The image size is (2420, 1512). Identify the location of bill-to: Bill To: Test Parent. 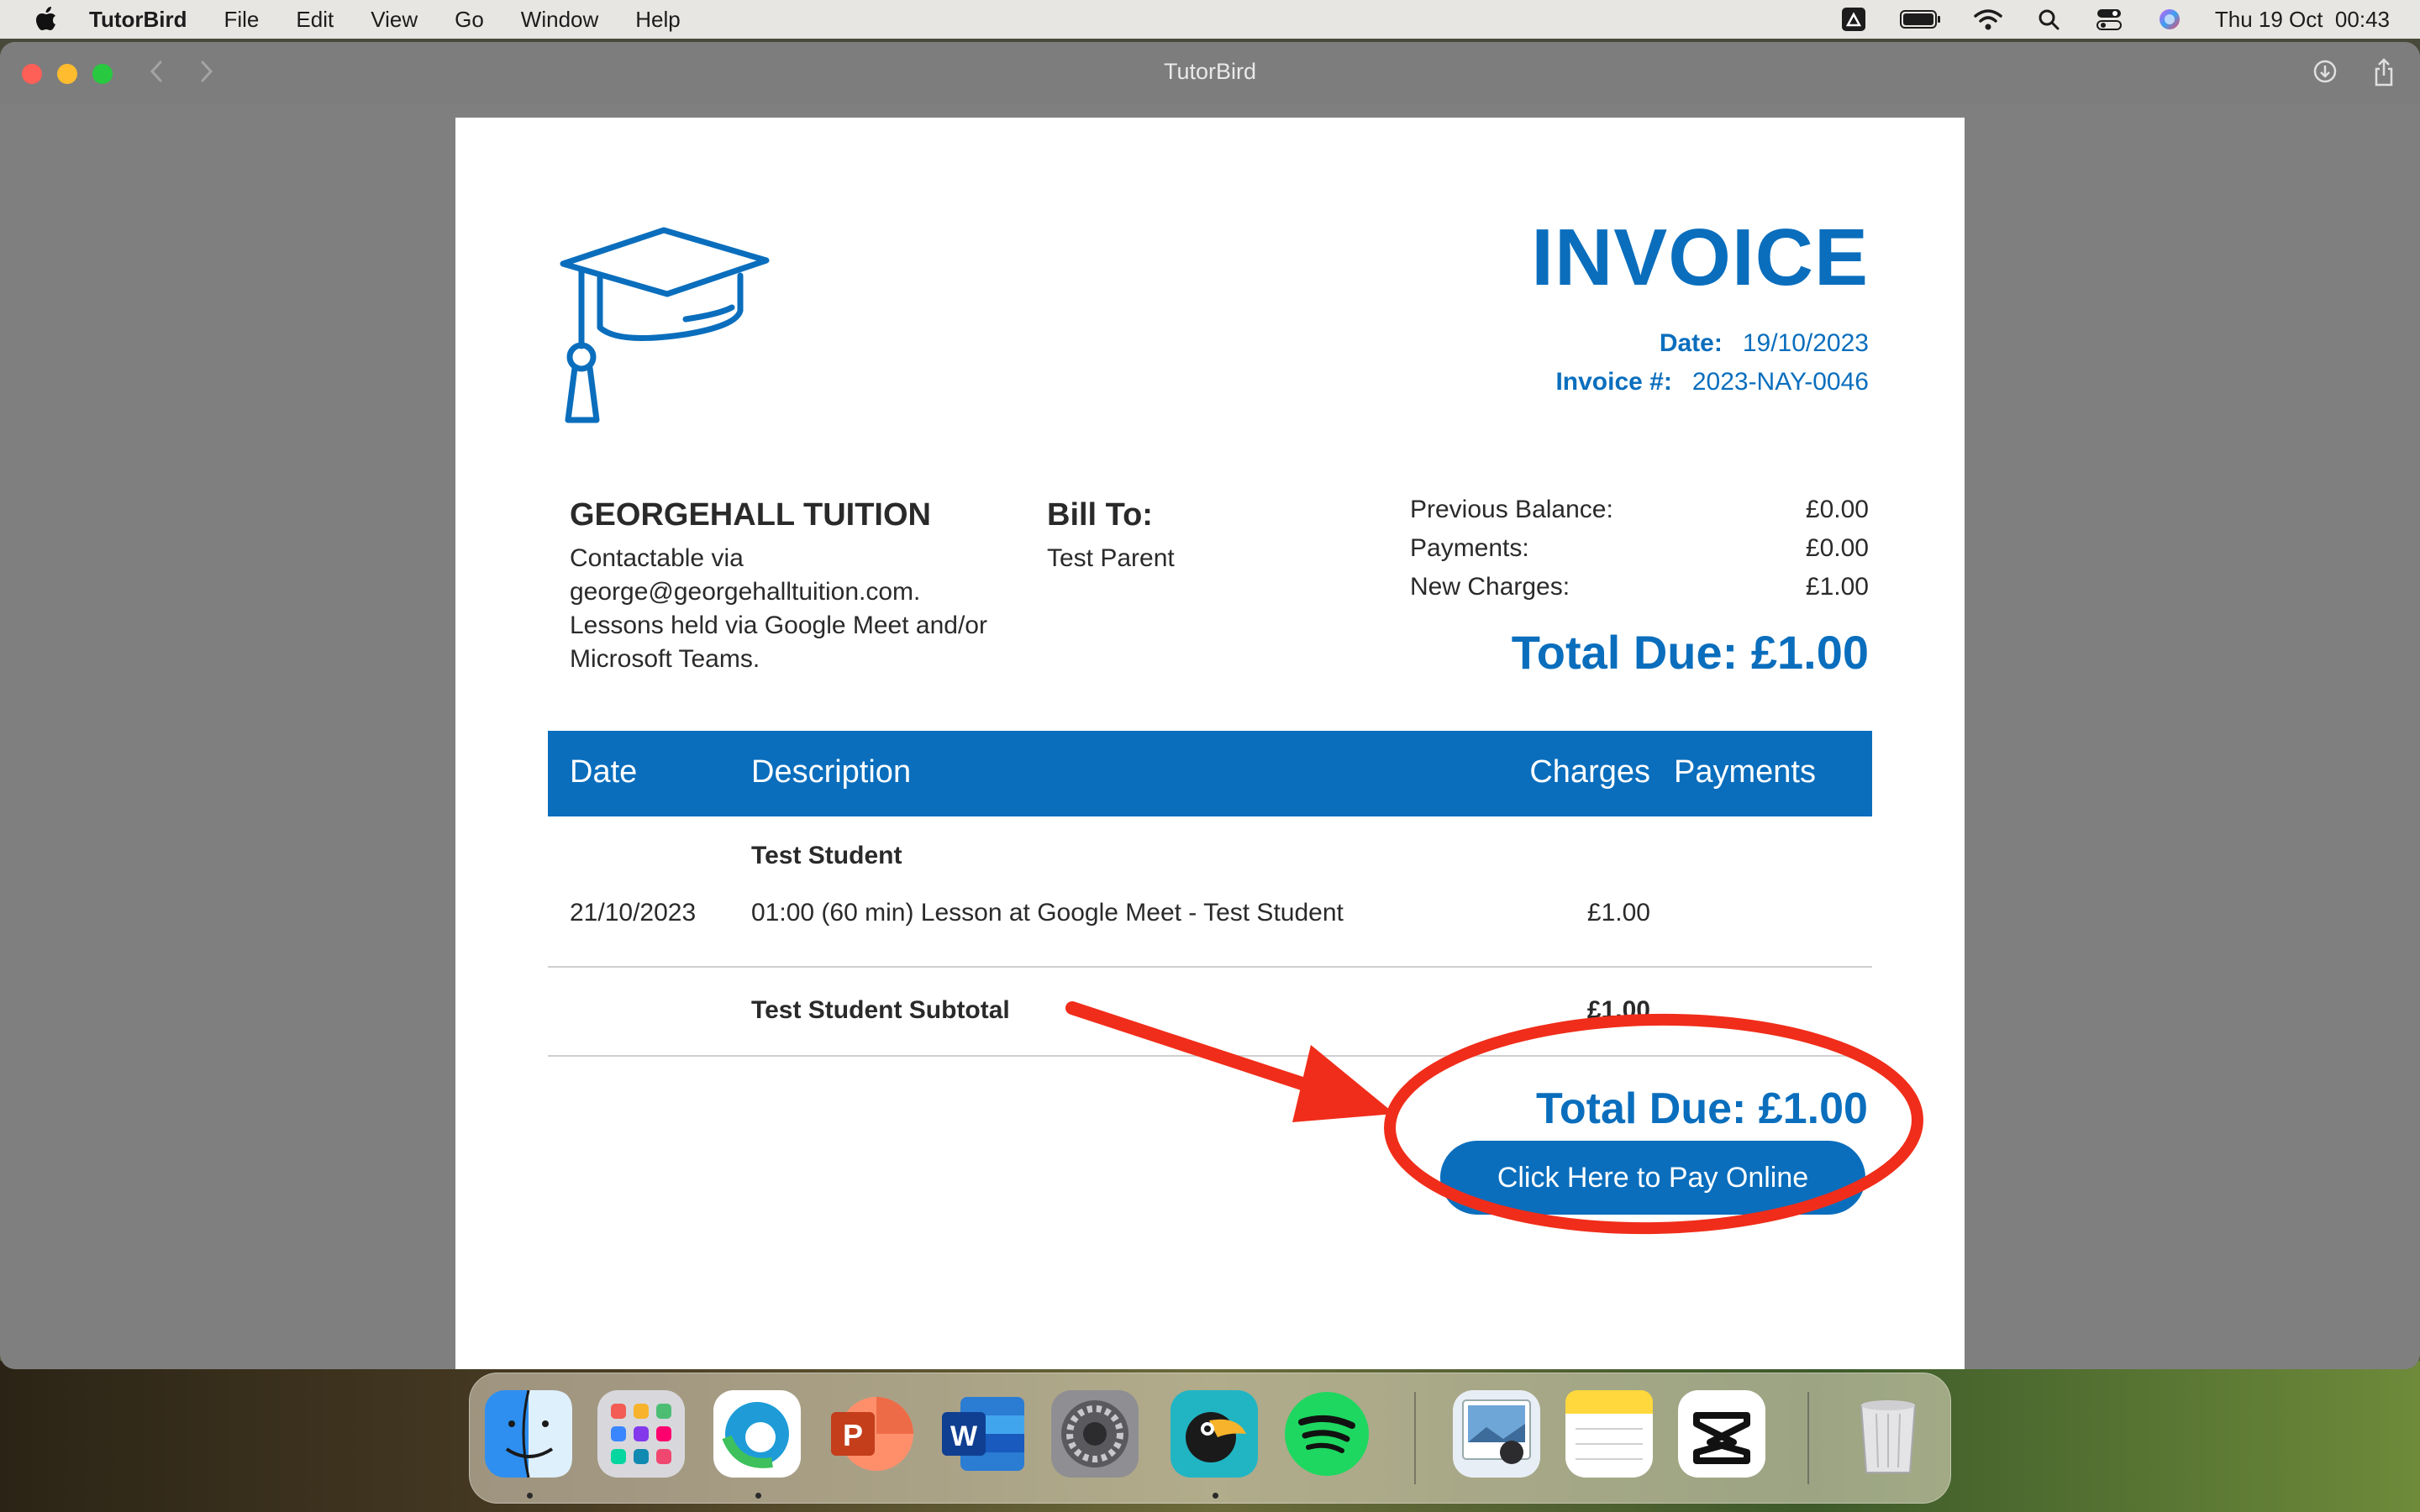
(1111, 536).